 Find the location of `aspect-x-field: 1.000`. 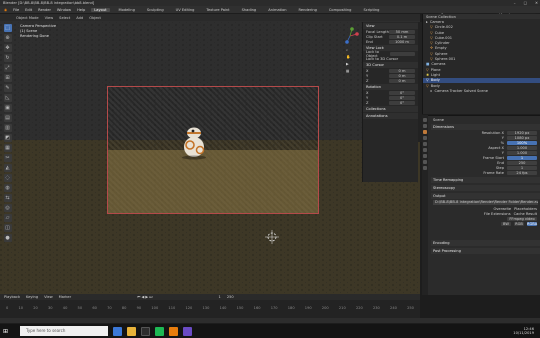

aspect-x-field: 1.000 is located at coordinates (522, 147).